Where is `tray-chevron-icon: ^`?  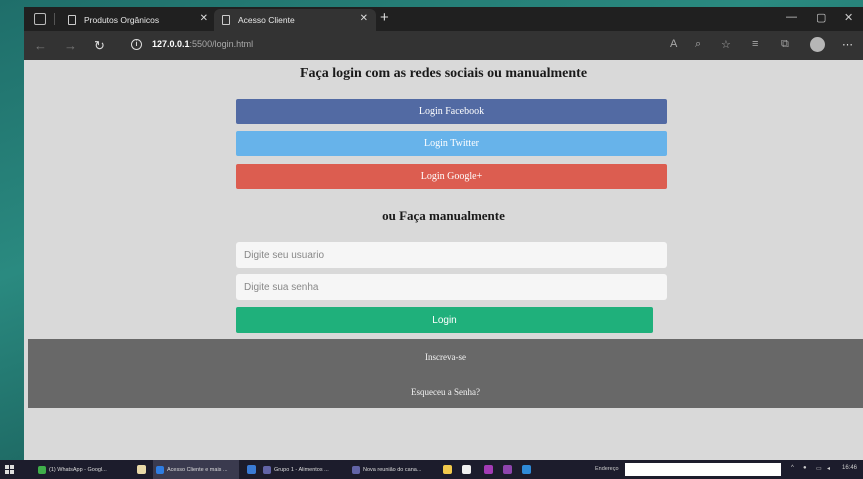 tray-chevron-icon: ^ is located at coordinates (792, 468).